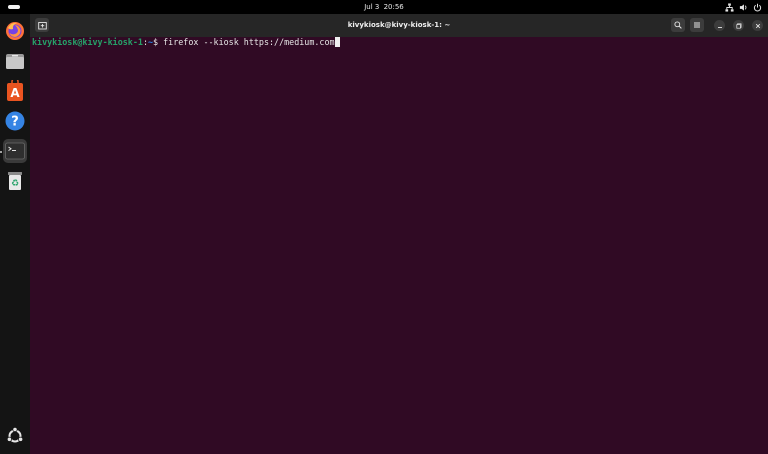 This screenshot has height=454, width=768. I want to click on search-button, so click(678, 25).